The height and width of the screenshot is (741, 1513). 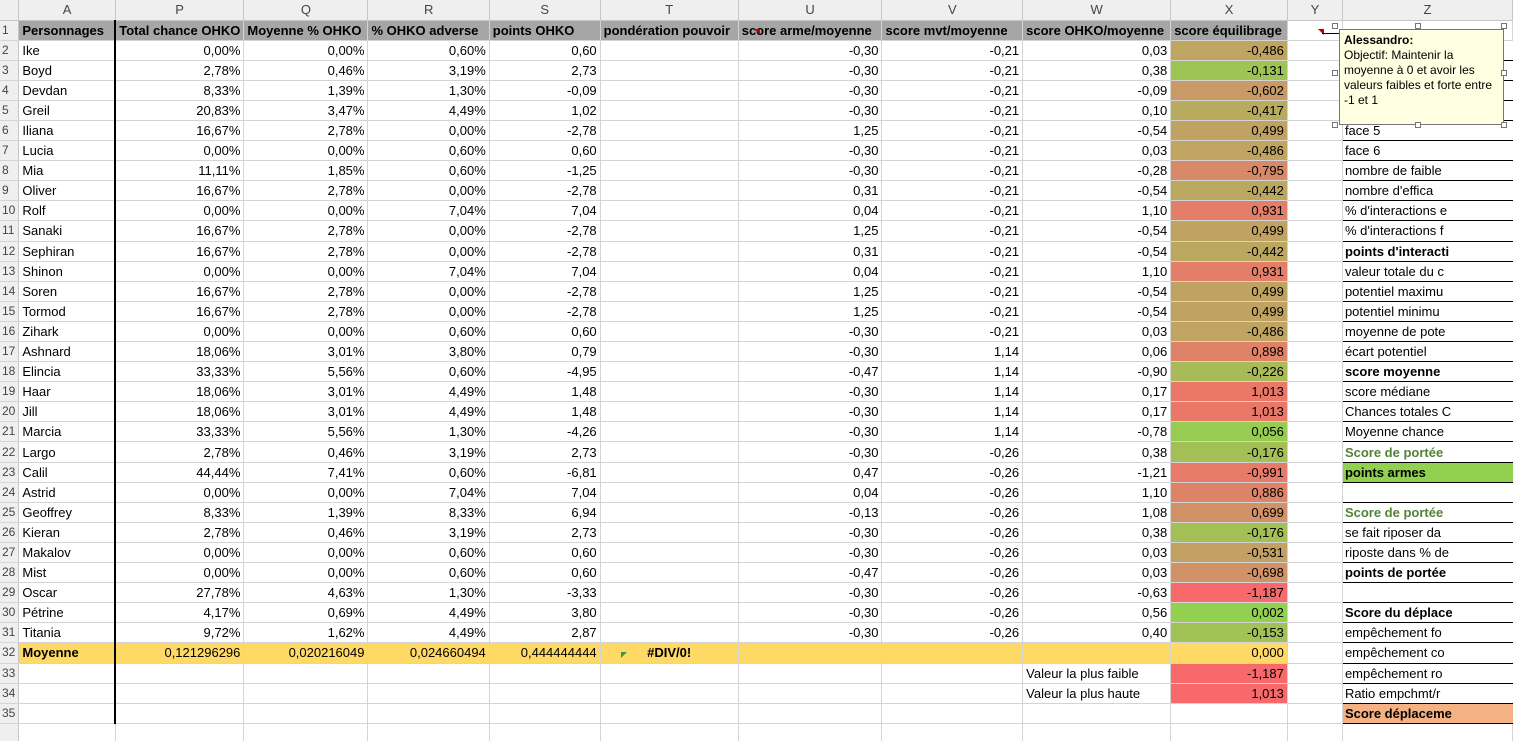 What do you see at coordinates (10, 532) in the screenshot?
I see `row-number: 26` at bounding box center [10, 532].